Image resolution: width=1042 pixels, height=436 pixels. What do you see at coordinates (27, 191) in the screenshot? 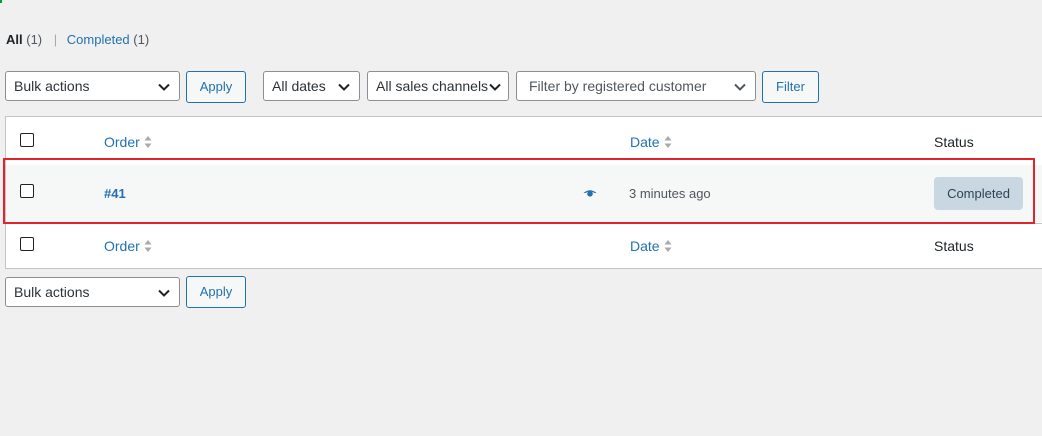
I see `row-checkbox` at bounding box center [27, 191].